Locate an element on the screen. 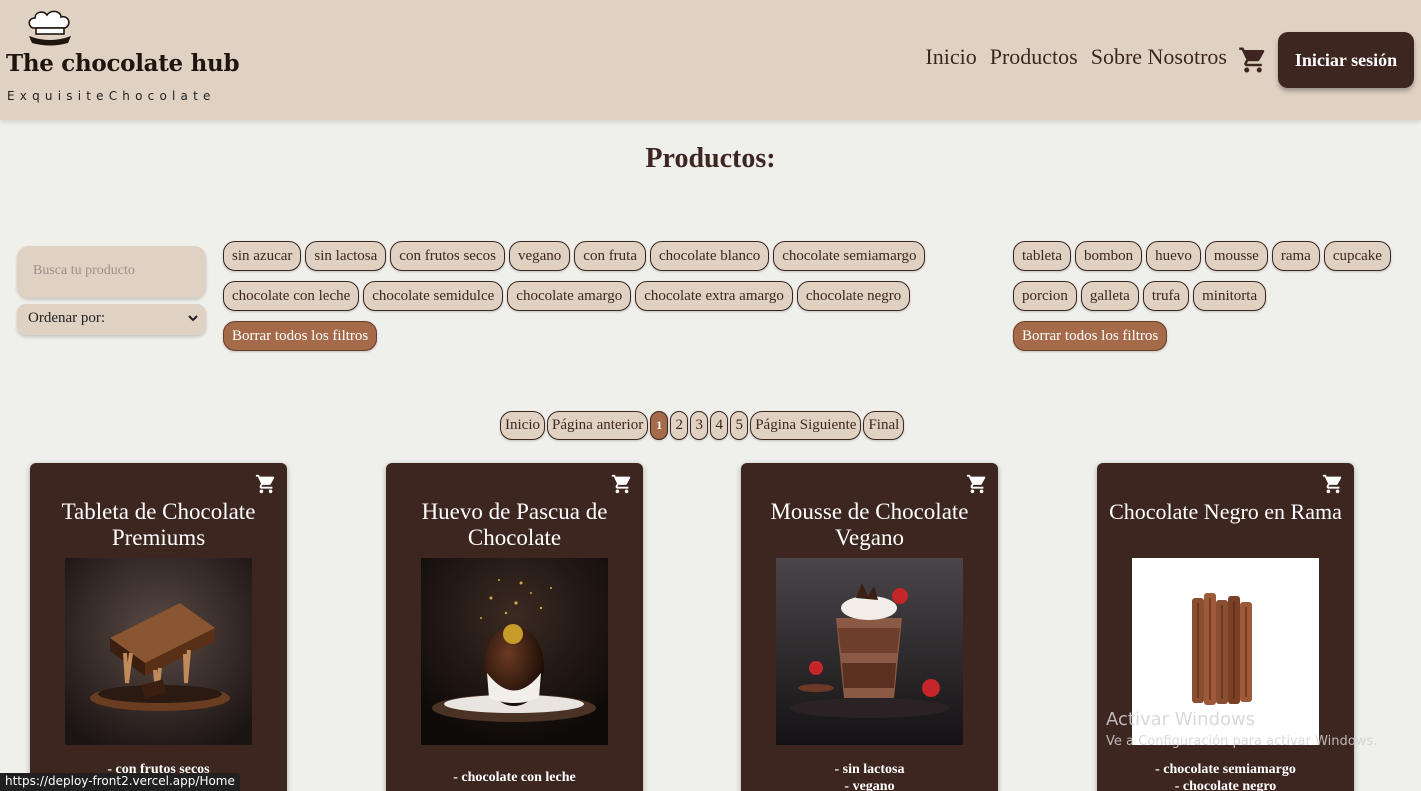 The width and height of the screenshot is (1421, 791). page-first-button: Inicio is located at coordinates (522, 425).